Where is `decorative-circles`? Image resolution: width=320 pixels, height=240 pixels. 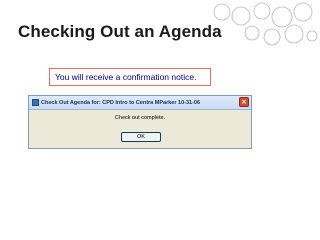
decorative-circles is located at coordinates (263, 26).